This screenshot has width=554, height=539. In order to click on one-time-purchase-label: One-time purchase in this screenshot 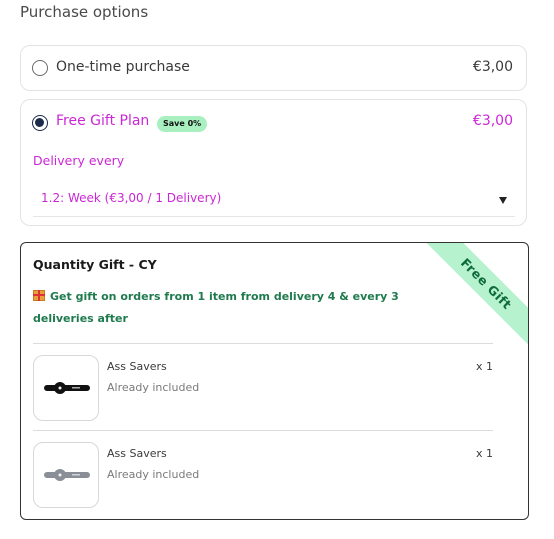, I will do `click(123, 67)`.